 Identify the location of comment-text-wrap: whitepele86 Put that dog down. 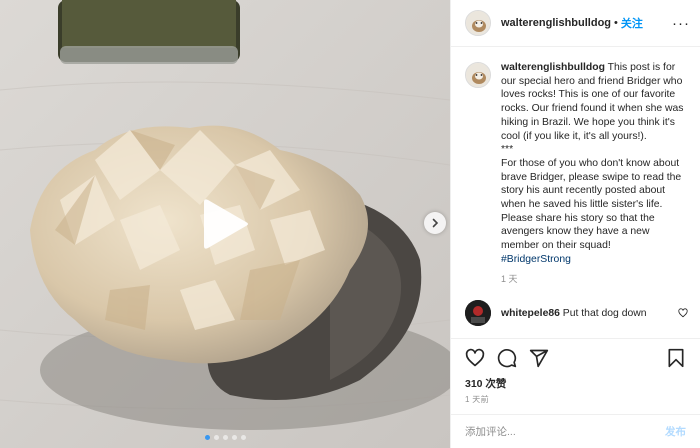
(586, 313).